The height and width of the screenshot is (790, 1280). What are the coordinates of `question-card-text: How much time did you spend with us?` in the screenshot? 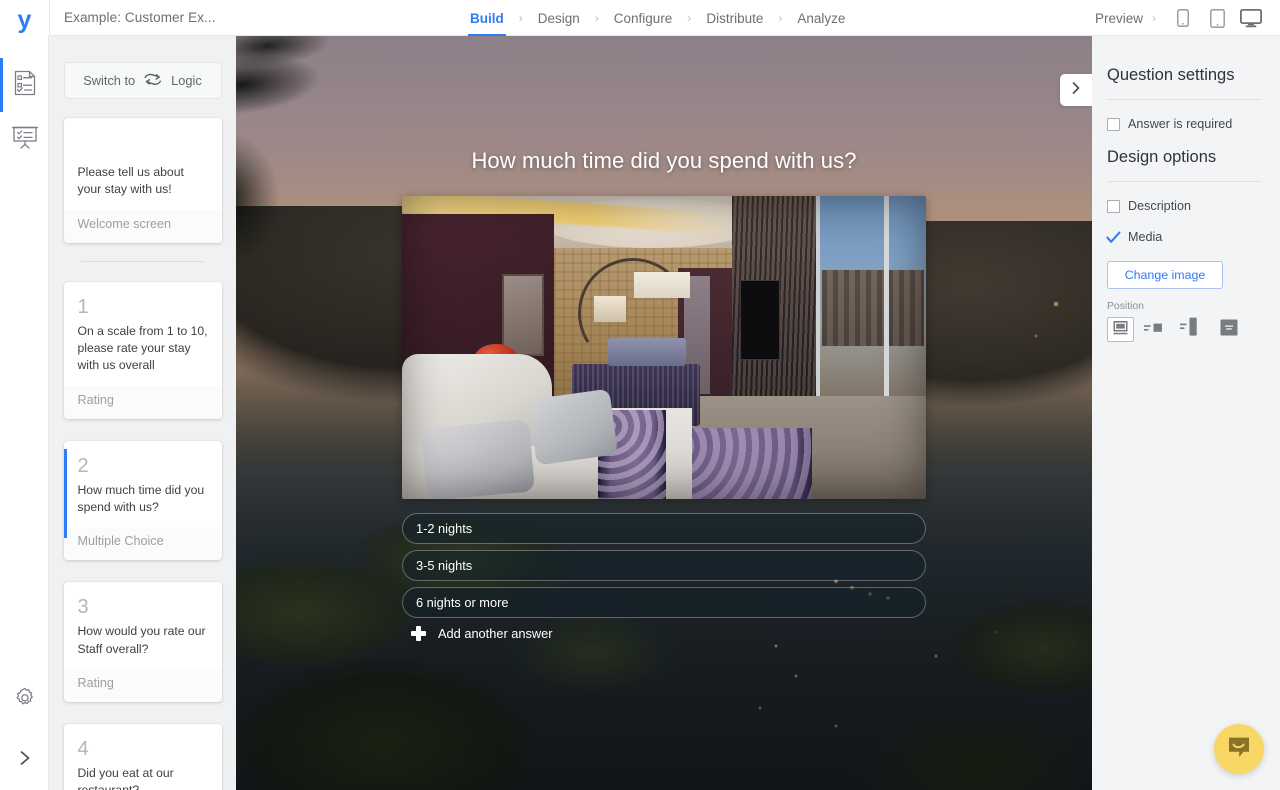 It's located at (141, 498).